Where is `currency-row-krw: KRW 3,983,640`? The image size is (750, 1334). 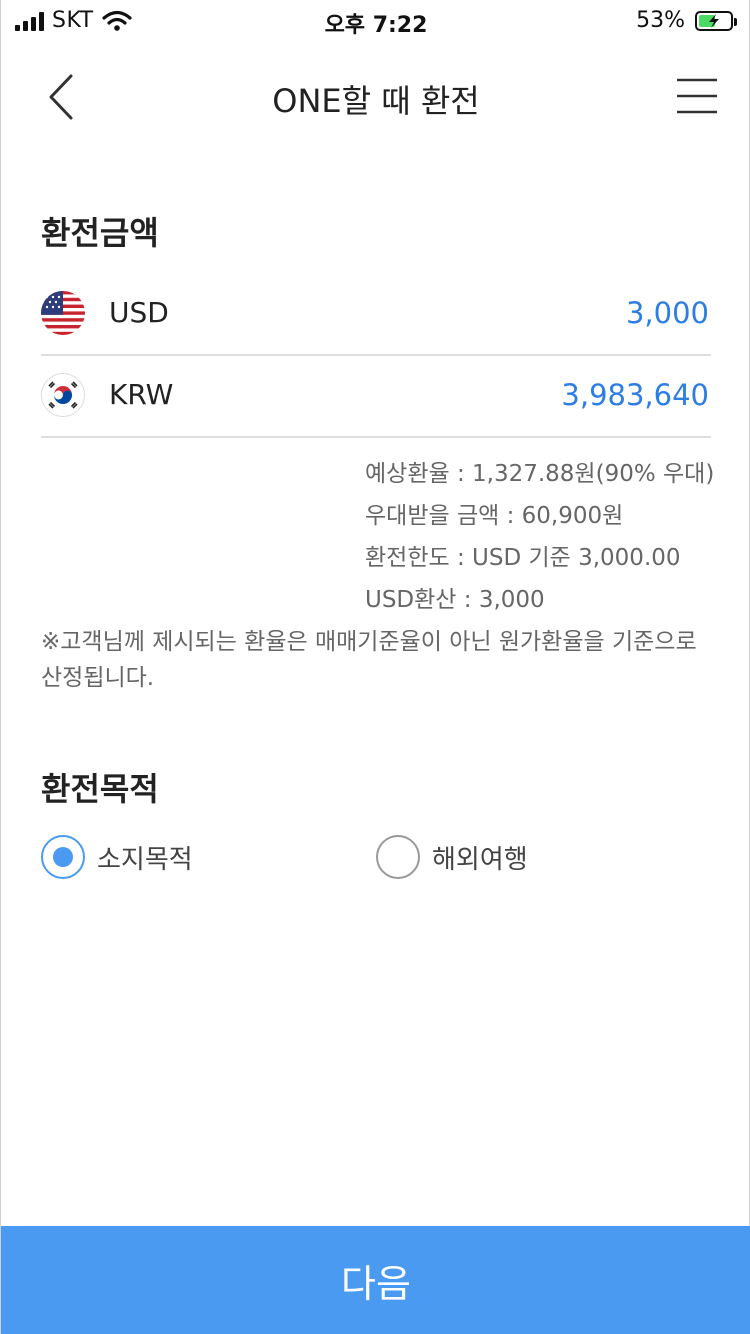 currency-row-krw: KRW 3,983,640 is located at coordinates (376, 397).